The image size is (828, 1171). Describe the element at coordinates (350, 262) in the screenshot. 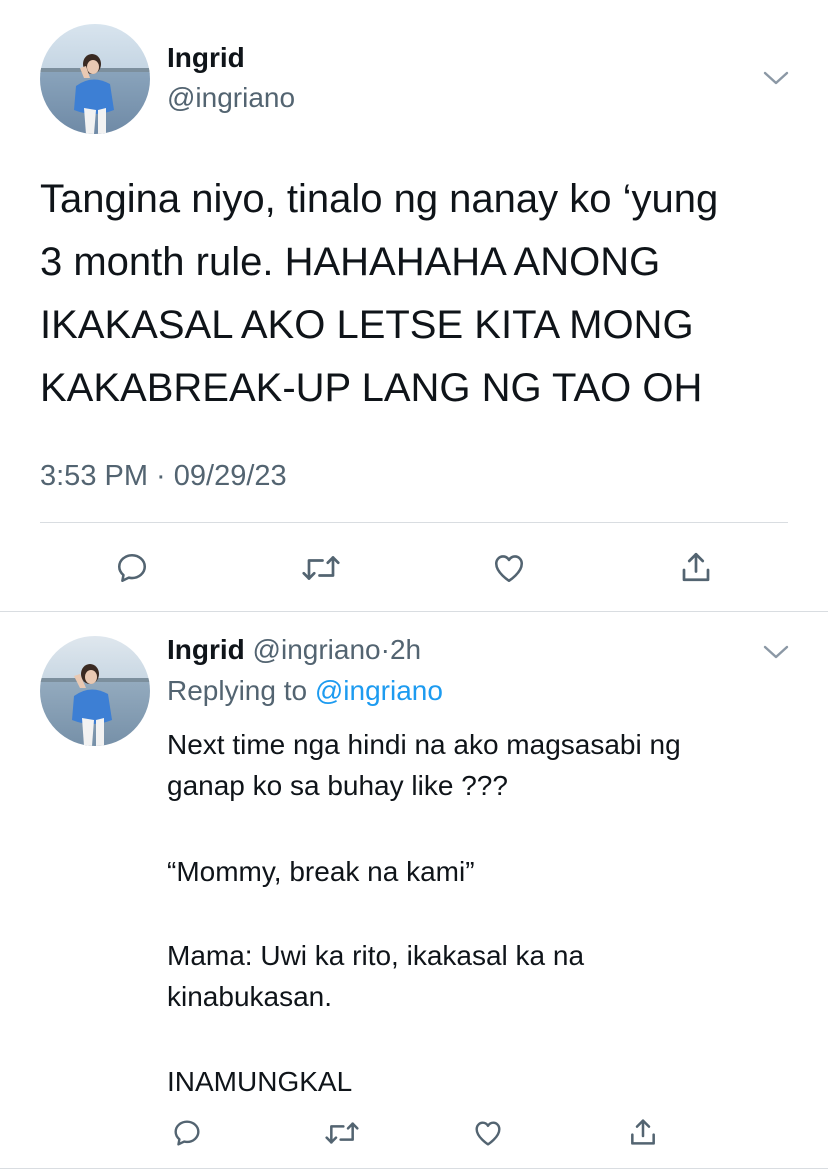

I see `tweet-text-line: 3 month rule. HAHAHAHA ANONG` at that location.